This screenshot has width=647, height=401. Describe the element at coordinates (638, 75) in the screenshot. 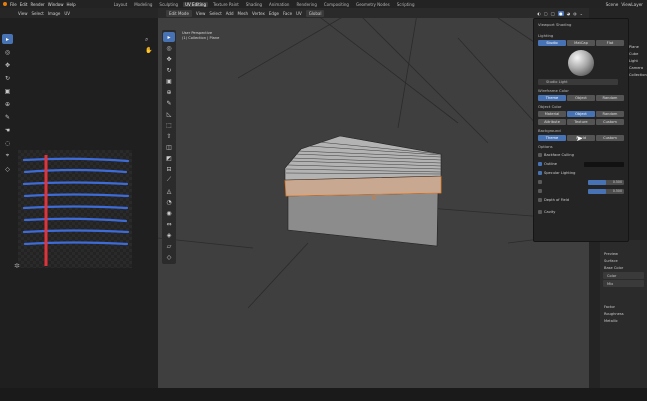

I see `outliner-item: Collection` at that location.